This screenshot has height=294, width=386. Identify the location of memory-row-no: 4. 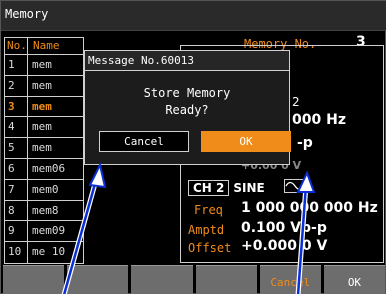
(16, 127).